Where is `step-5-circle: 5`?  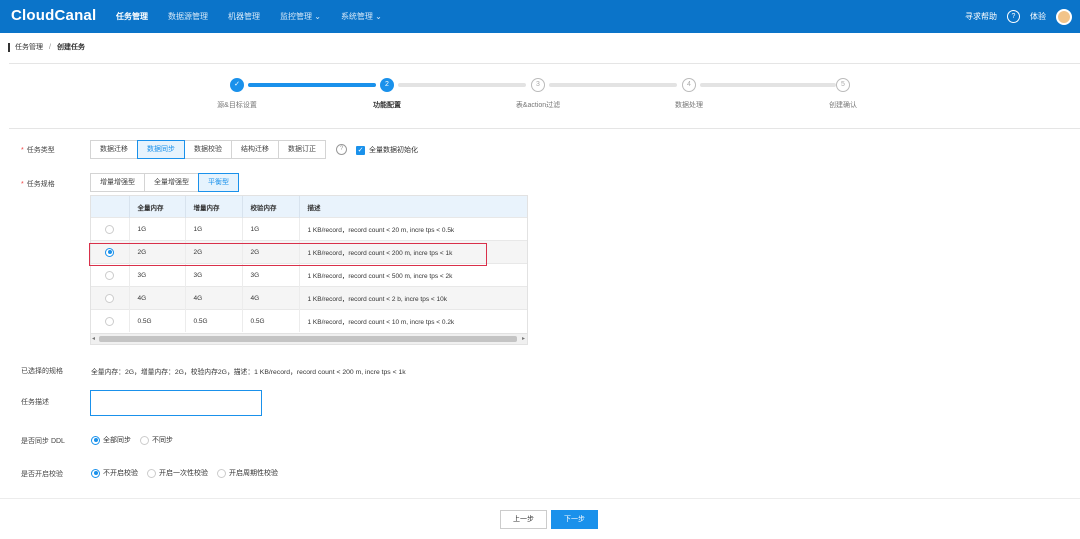
step-5-circle: 5 is located at coordinates (843, 85).